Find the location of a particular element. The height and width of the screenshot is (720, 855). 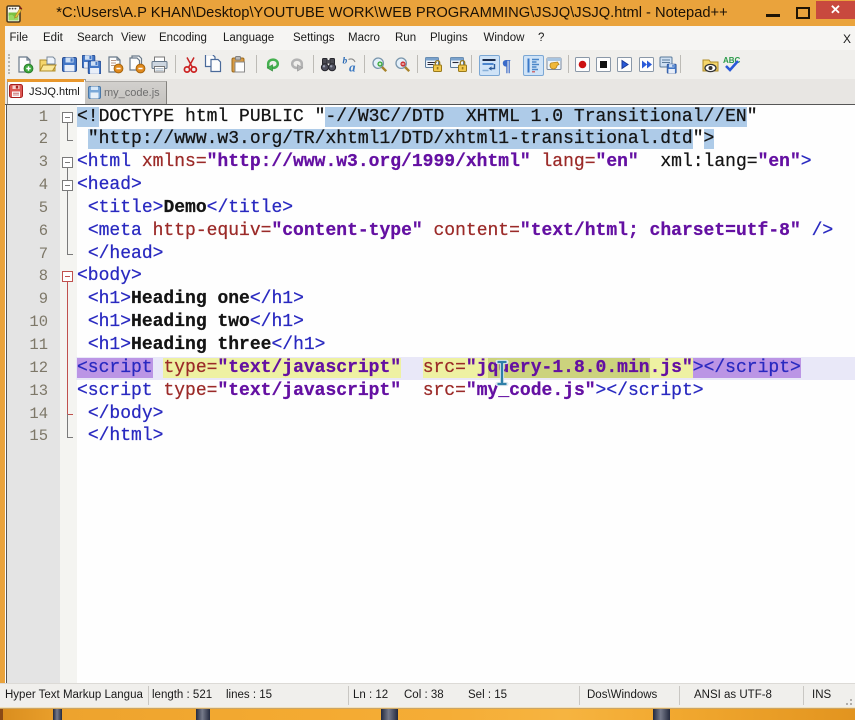

svg-text: ABC is located at coordinates (732, 60).